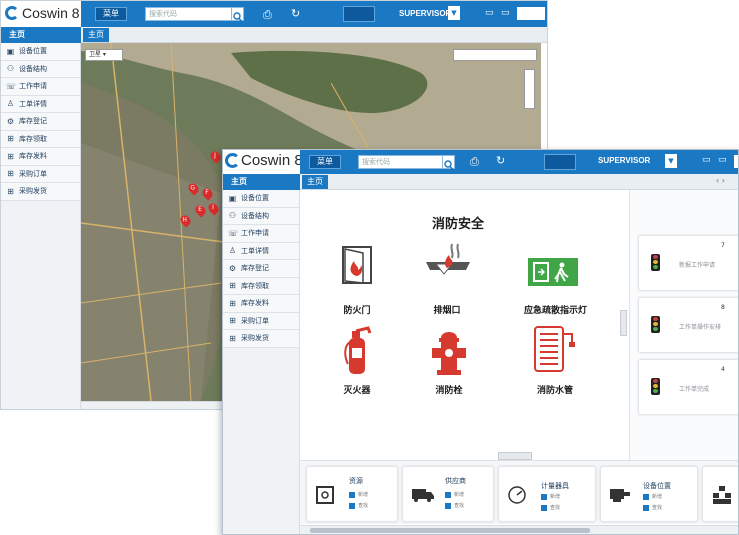 This screenshot has height=535, width=739. I want to click on fire-door-icon, so click(357, 265).